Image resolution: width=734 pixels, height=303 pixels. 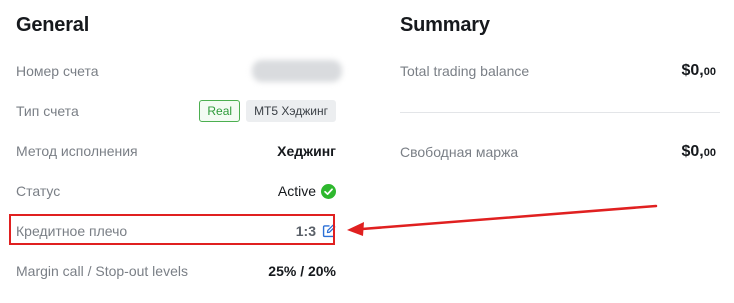 What do you see at coordinates (57, 71) in the screenshot?
I see `account-number-label: Номер счета` at bounding box center [57, 71].